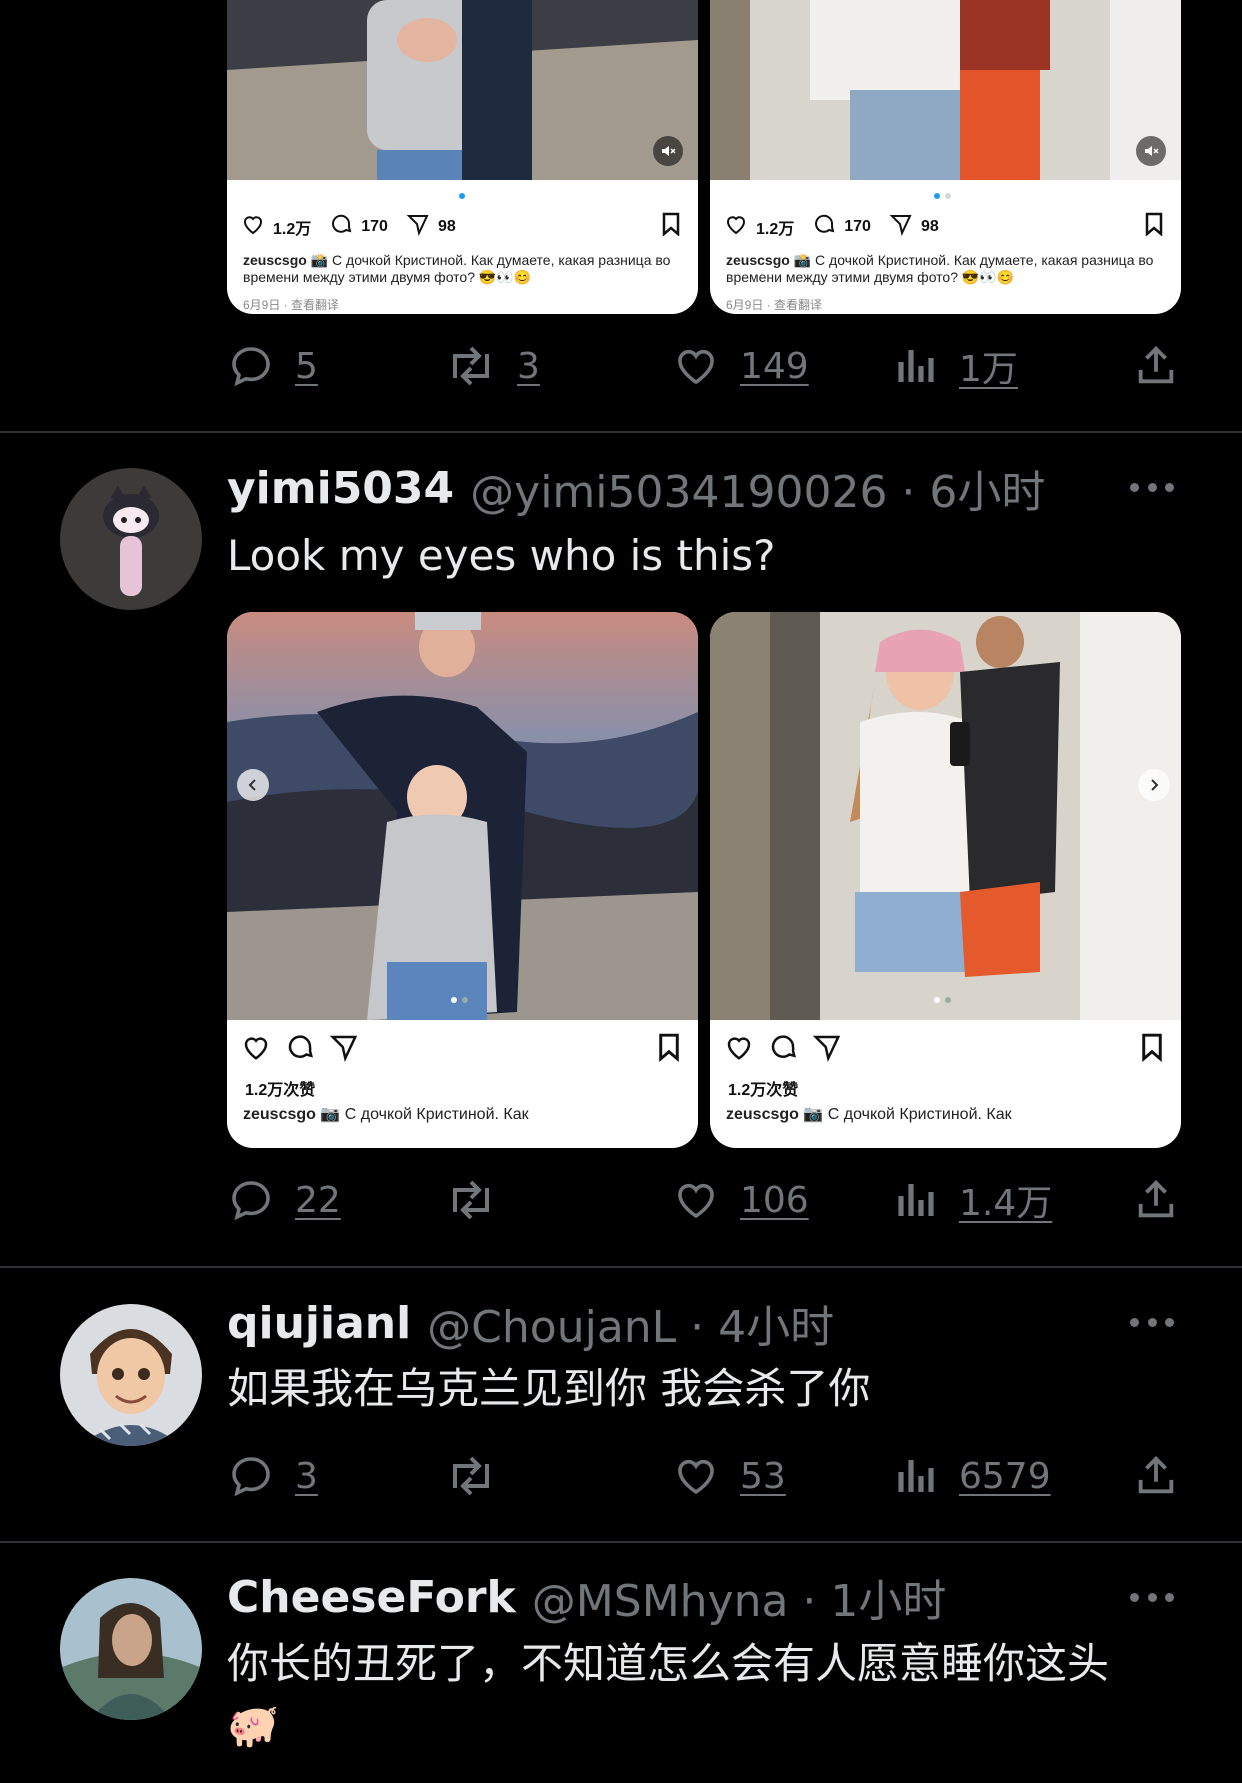 The width and height of the screenshot is (1242, 1783). I want to click on views-button: 6579, so click(973, 1476).